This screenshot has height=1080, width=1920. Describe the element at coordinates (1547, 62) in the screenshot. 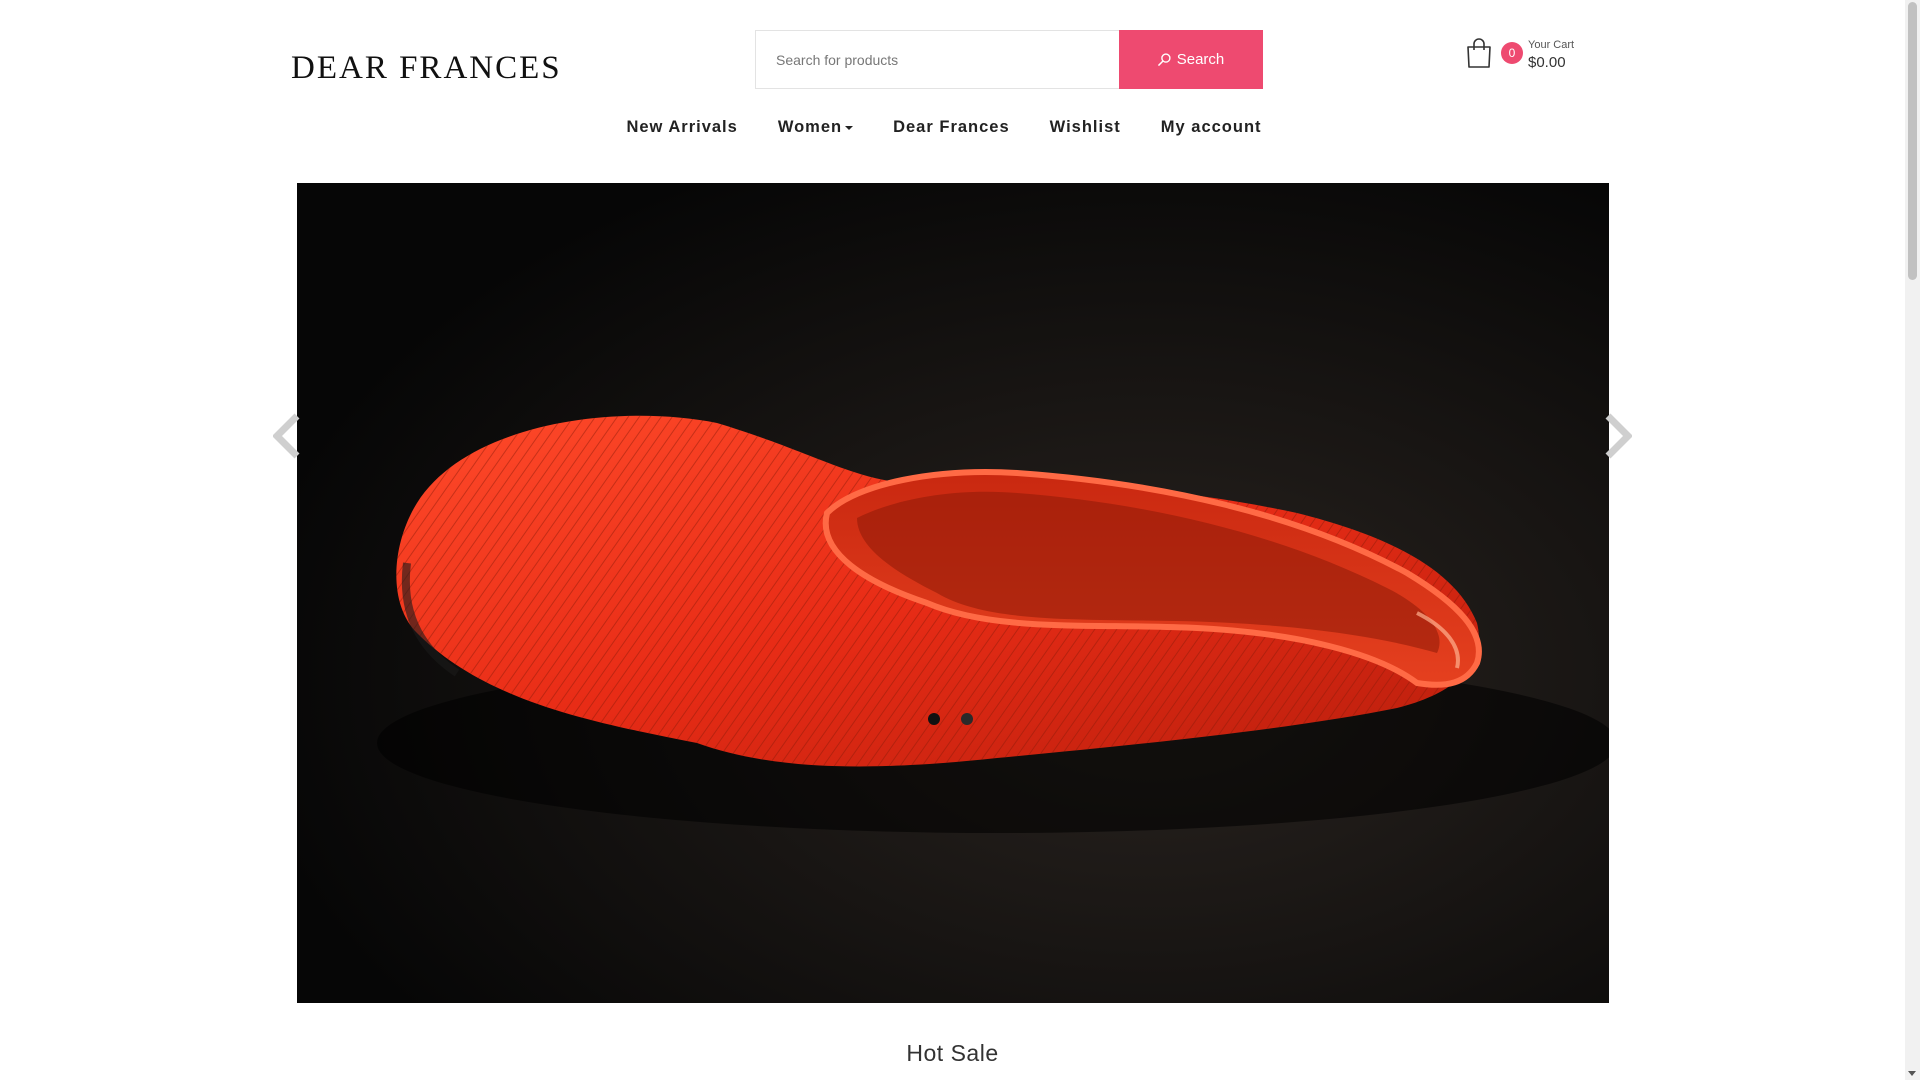

I see `cart-total: $0.00` at that location.